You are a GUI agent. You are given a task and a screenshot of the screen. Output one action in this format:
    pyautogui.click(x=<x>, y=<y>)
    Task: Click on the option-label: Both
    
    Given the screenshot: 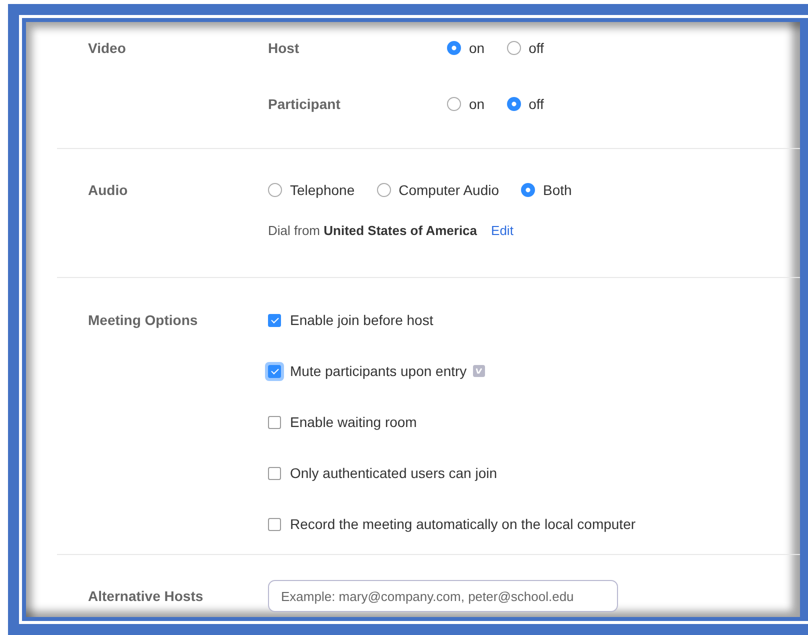 What is the action you would take?
    pyautogui.click(x=557, y=190)
    